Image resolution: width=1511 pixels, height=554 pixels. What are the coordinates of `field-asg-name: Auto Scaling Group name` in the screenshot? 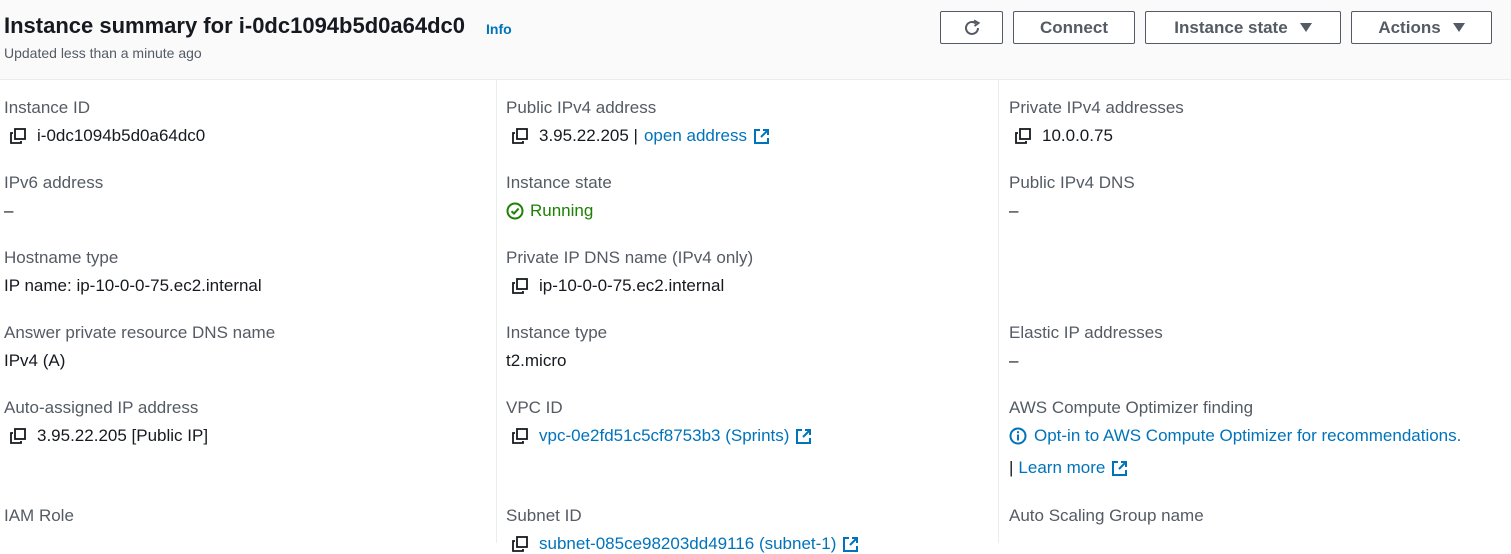 It's located at (1106, 516).